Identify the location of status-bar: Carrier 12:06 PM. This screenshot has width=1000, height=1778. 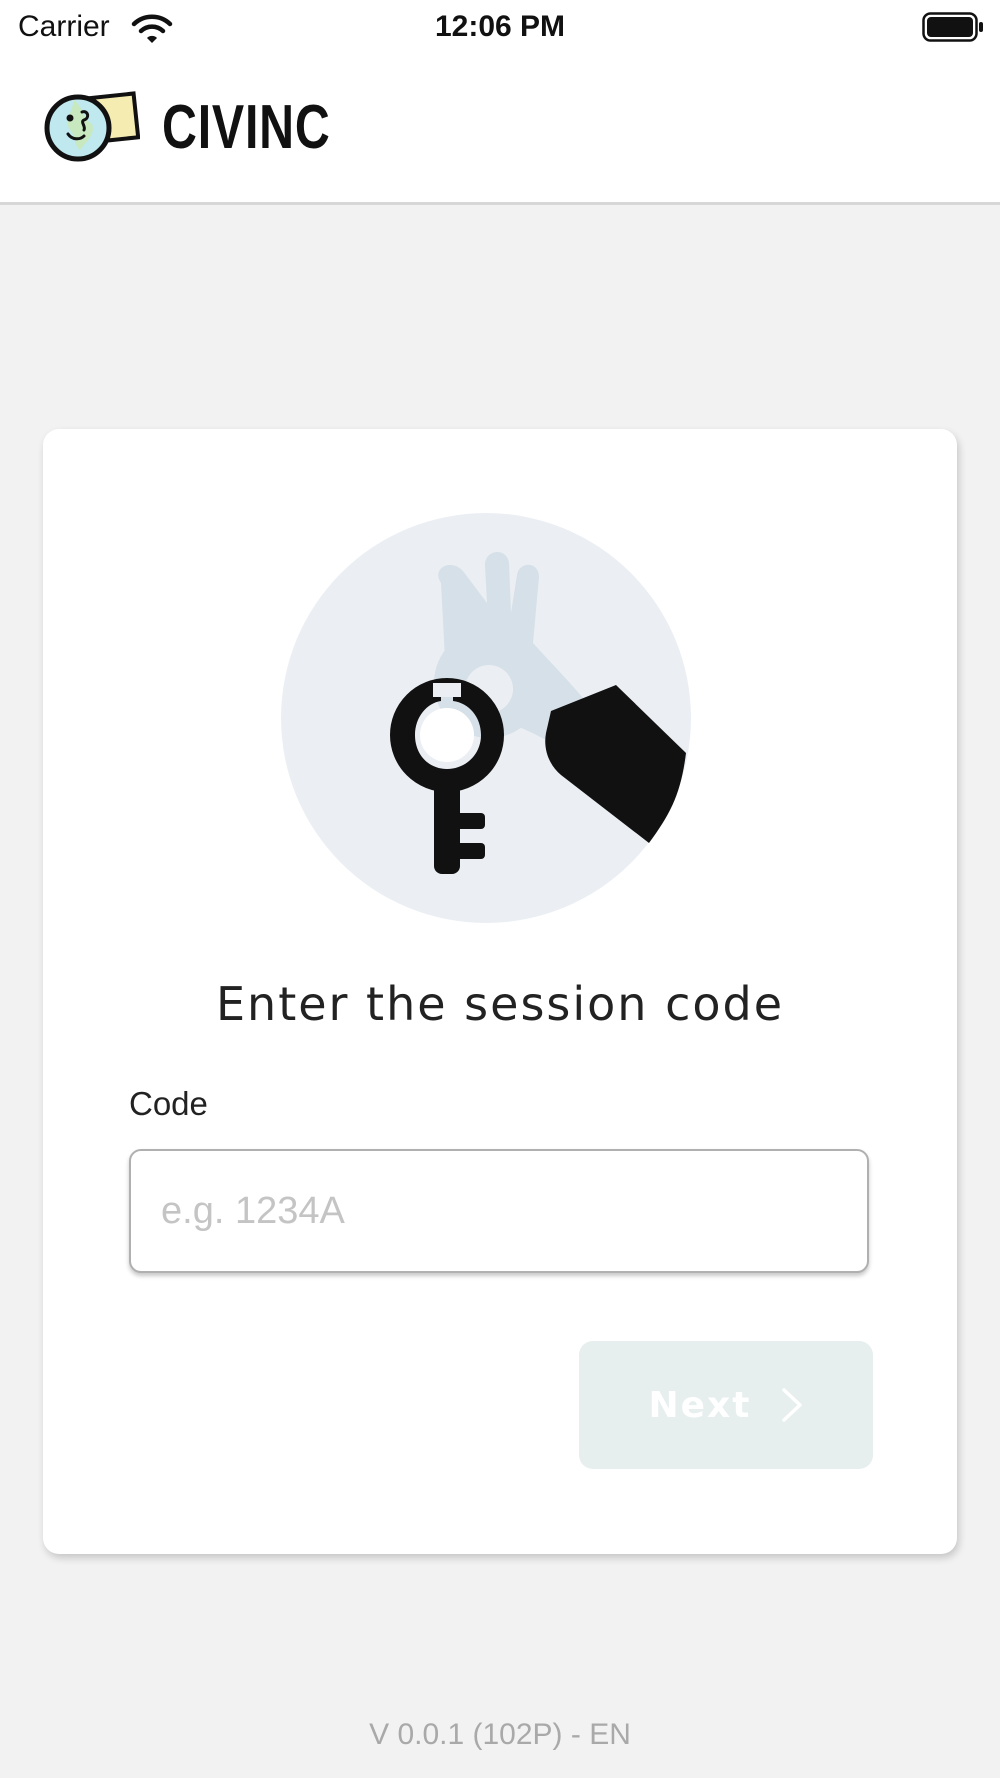
(500, 28).